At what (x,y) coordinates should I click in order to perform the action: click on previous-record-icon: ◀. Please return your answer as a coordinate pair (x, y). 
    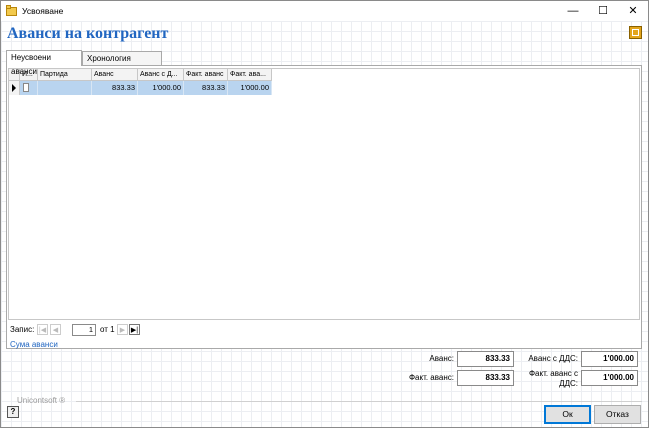
    Looking at the image, I should click on (55, 329).